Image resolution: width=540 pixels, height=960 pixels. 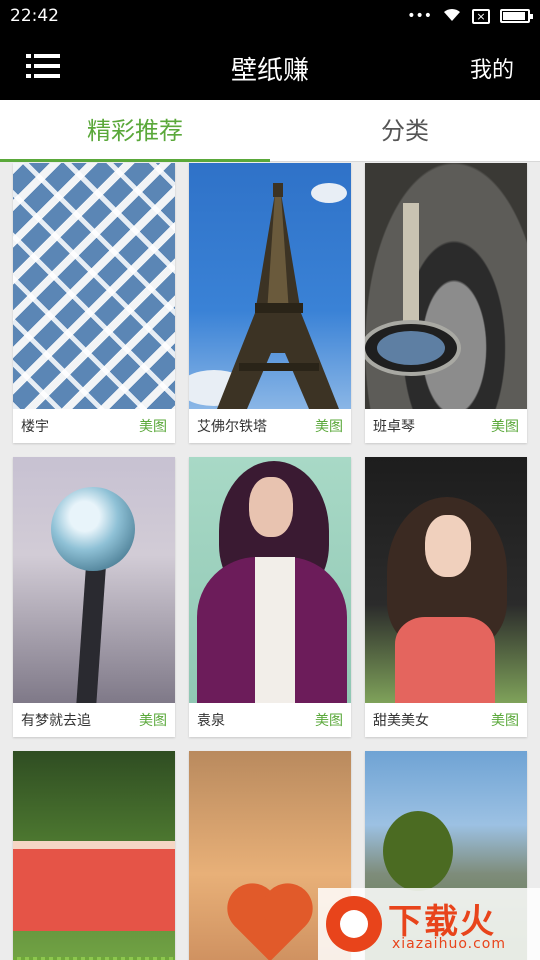 I want to click on wallpaper-card: 艾佛尔铁塔 美图, so click(x=270, y=303).